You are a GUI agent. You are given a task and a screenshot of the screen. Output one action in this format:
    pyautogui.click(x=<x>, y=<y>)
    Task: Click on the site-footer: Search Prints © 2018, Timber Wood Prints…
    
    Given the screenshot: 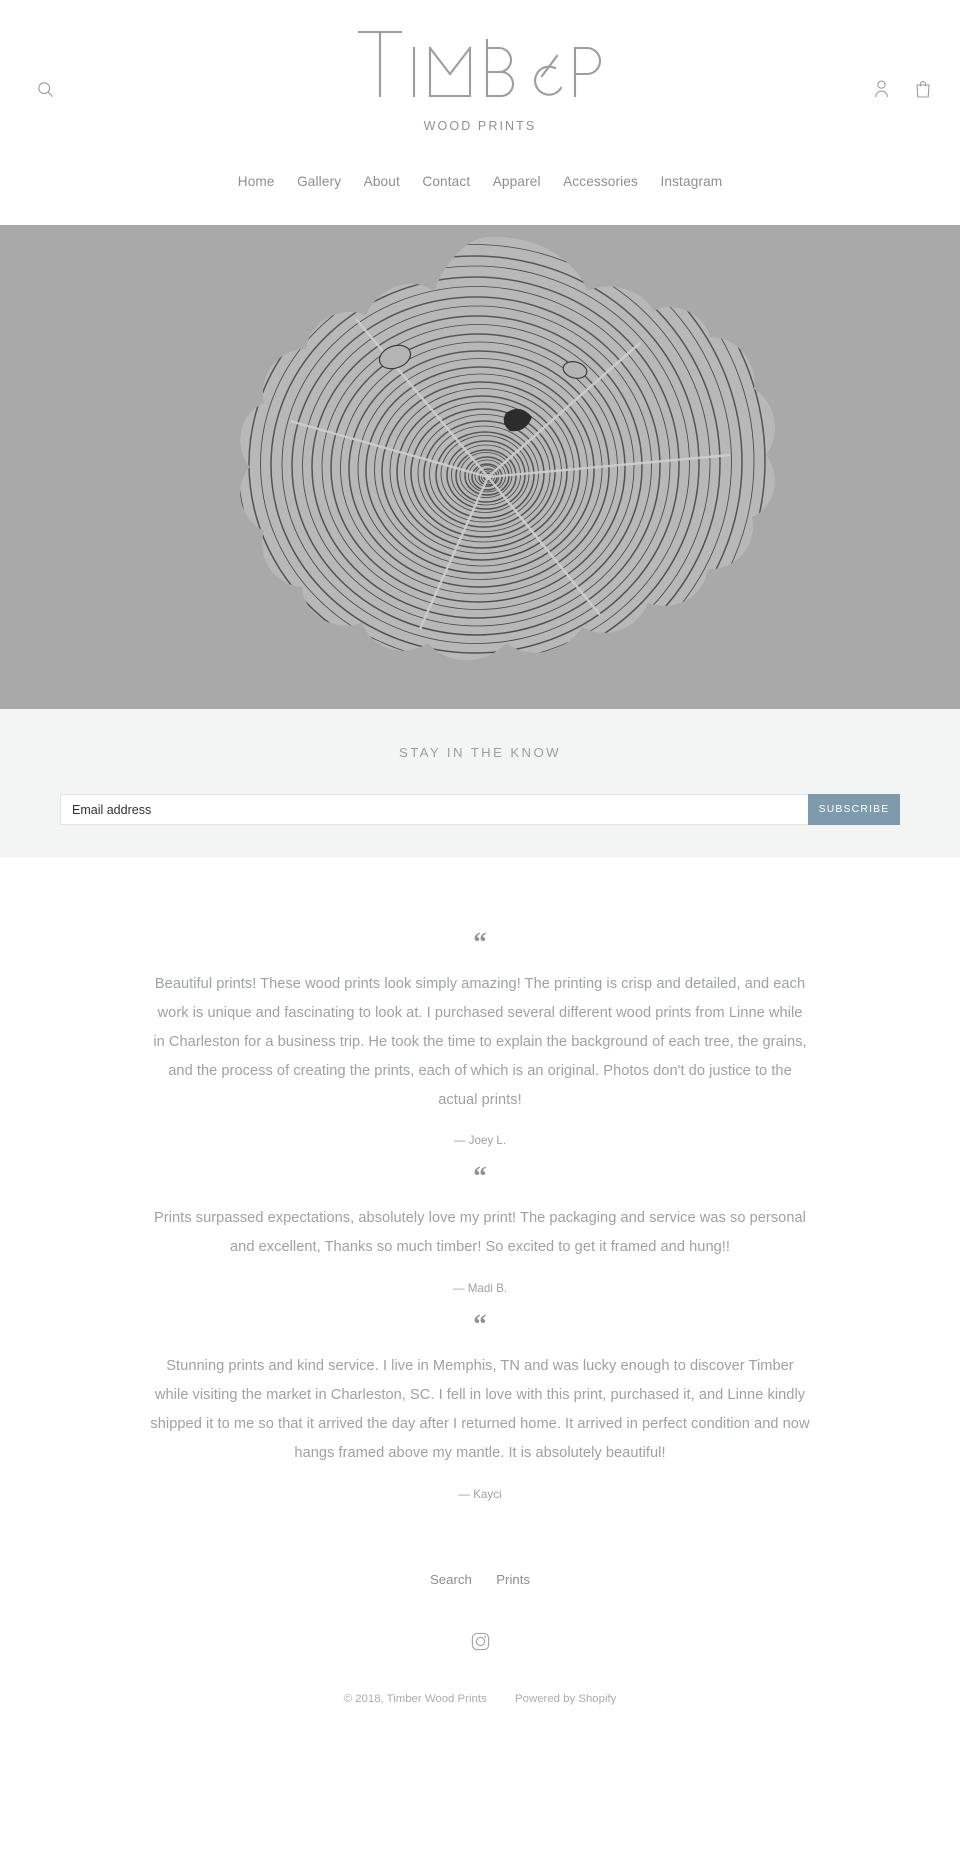 What is the action you would take?
    pyautogui.click(x=480, y=1602)
    